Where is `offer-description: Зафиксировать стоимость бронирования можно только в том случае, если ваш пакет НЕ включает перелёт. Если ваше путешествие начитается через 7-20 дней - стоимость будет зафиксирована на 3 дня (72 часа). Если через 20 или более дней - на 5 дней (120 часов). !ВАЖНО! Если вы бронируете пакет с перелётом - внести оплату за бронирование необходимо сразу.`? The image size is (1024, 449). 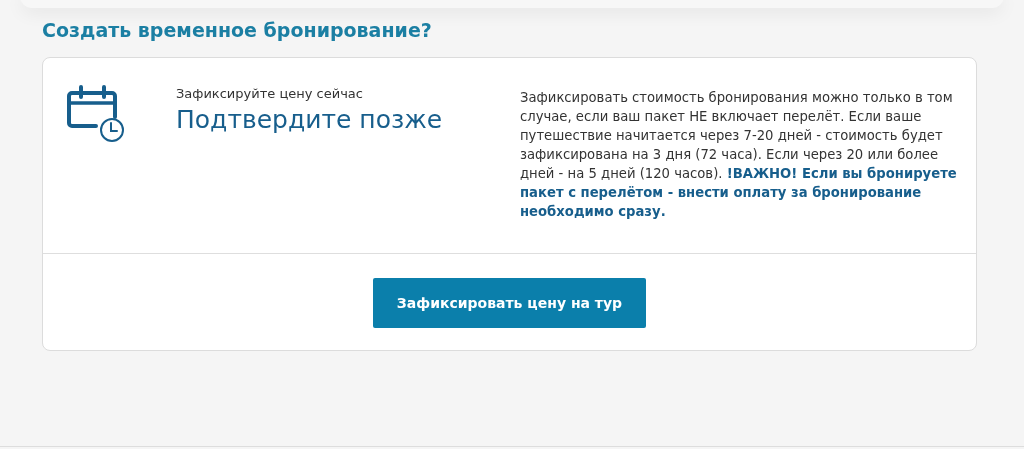
offer-description: Зафиксировать стоимость бронирования можно только в том случае, если ваш пакет НЕ включает перелёт. Если ваше путешествие начитается через 7-20 дней - стоимость будет зафиксирована на 3 дня (72 часа). Если через 20 или более дней - на 5 дней (120 часов). !ВАЖНО! Если вы бронируете пакет с перелётом - внести оплату за бронирование необходимо сразу. is located at coordinates (739, 155).